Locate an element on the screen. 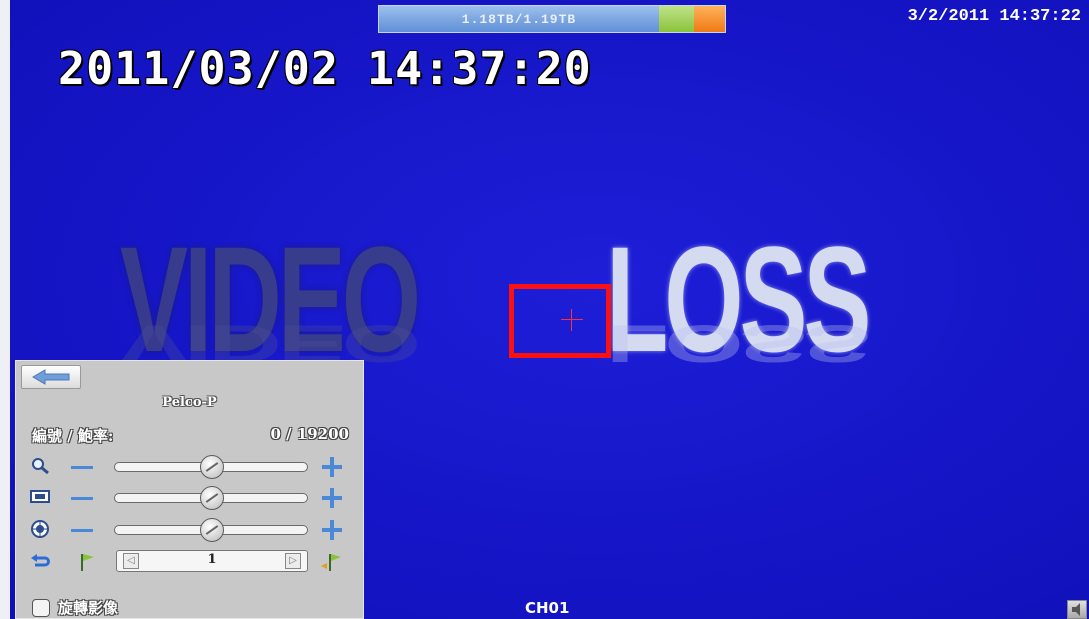 The image size is (1089, 619). preset-row: ◁ 1 ▷ is located at coordinates (189, 562).